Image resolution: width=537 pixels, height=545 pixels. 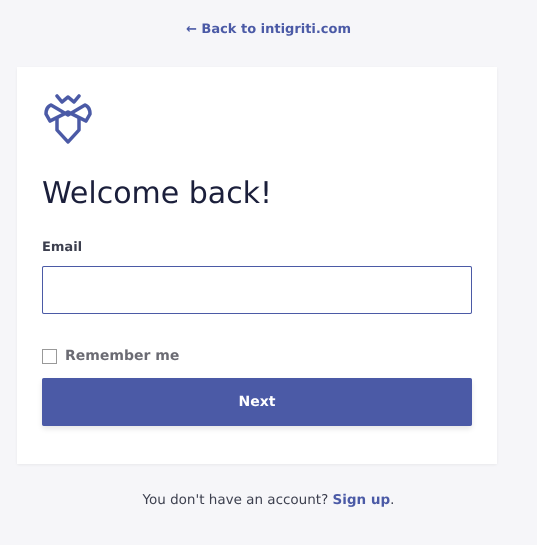 What do you see at coordinates (68, 118) in the screenshot?
I see `logo-icon` at bounding box center [68, 118].